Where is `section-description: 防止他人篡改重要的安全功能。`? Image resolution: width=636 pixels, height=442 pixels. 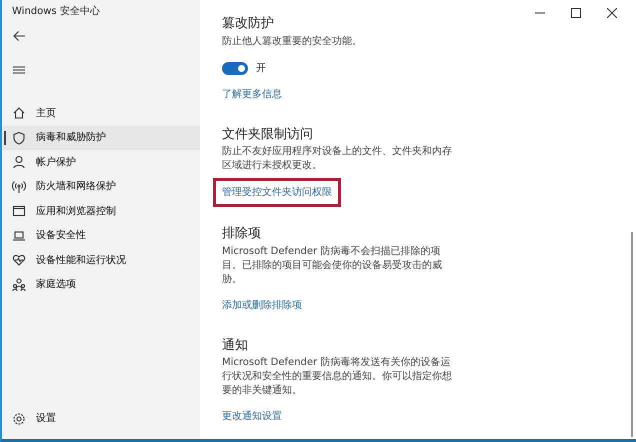
section-description: 防止他人篡改重要的安全功能。 is located at coordinates (292, 41).